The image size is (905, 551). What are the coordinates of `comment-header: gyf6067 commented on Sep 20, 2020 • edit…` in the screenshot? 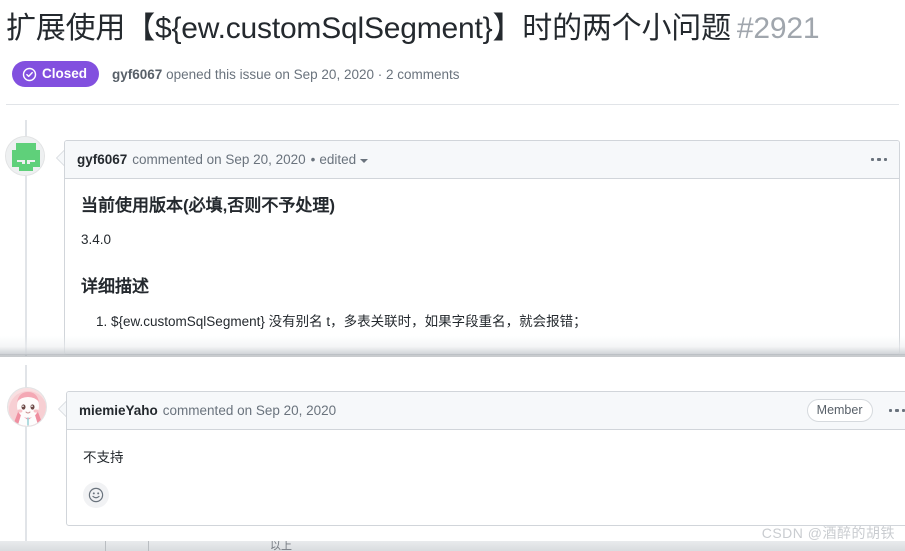 It's located at (482, 160).